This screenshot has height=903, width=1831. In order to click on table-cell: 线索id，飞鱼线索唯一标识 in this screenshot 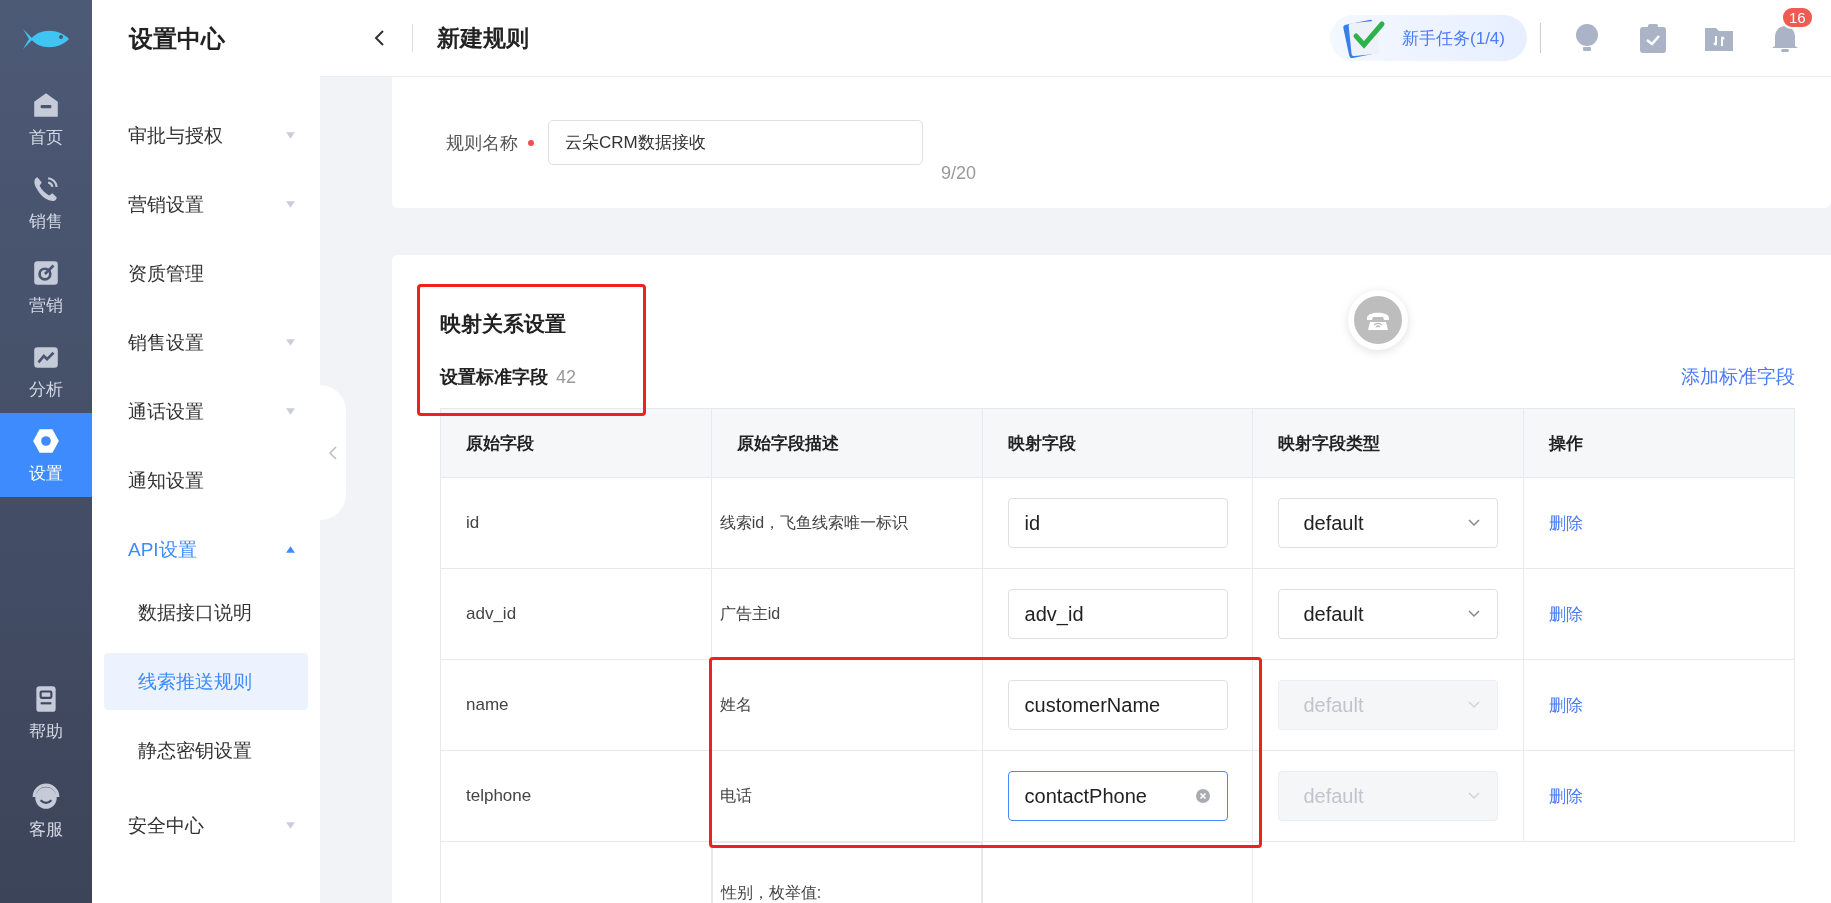, I will do `click(847, 523)`.